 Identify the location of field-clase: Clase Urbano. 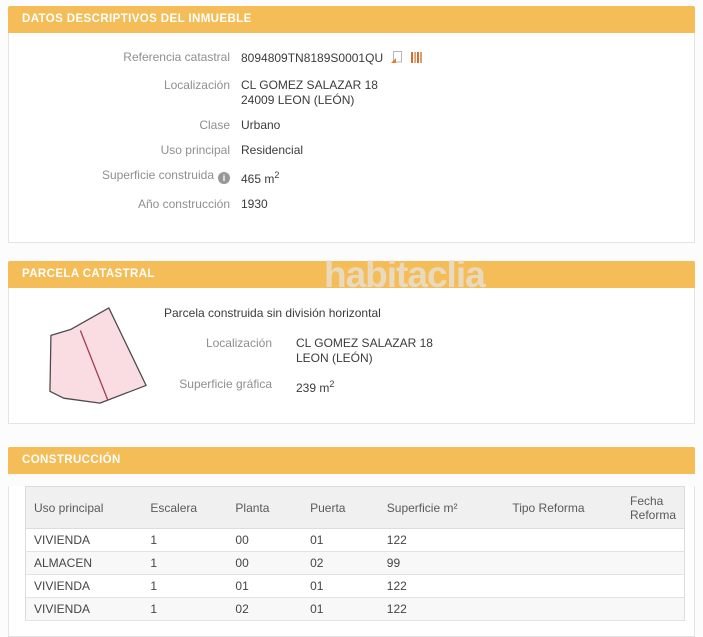
(345, 125).